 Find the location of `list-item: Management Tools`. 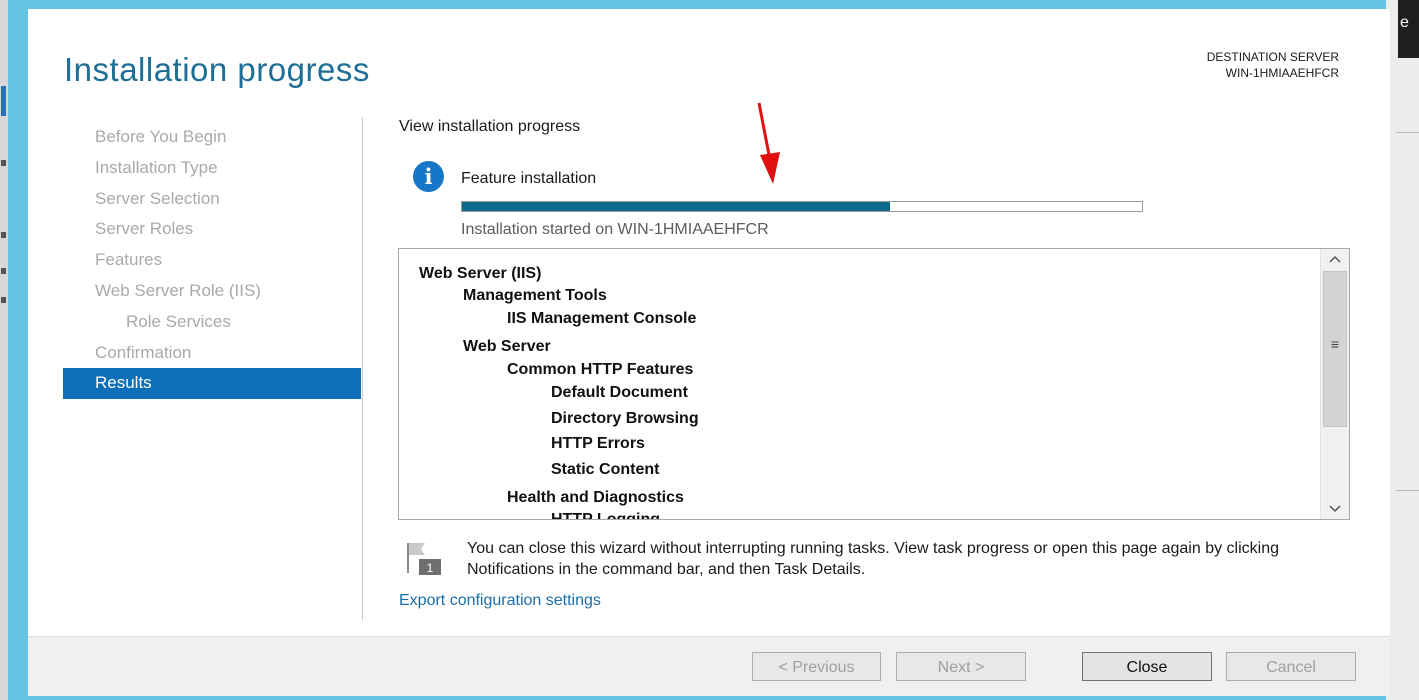

list-item: Management Tools is located at coordinates (535, 295).